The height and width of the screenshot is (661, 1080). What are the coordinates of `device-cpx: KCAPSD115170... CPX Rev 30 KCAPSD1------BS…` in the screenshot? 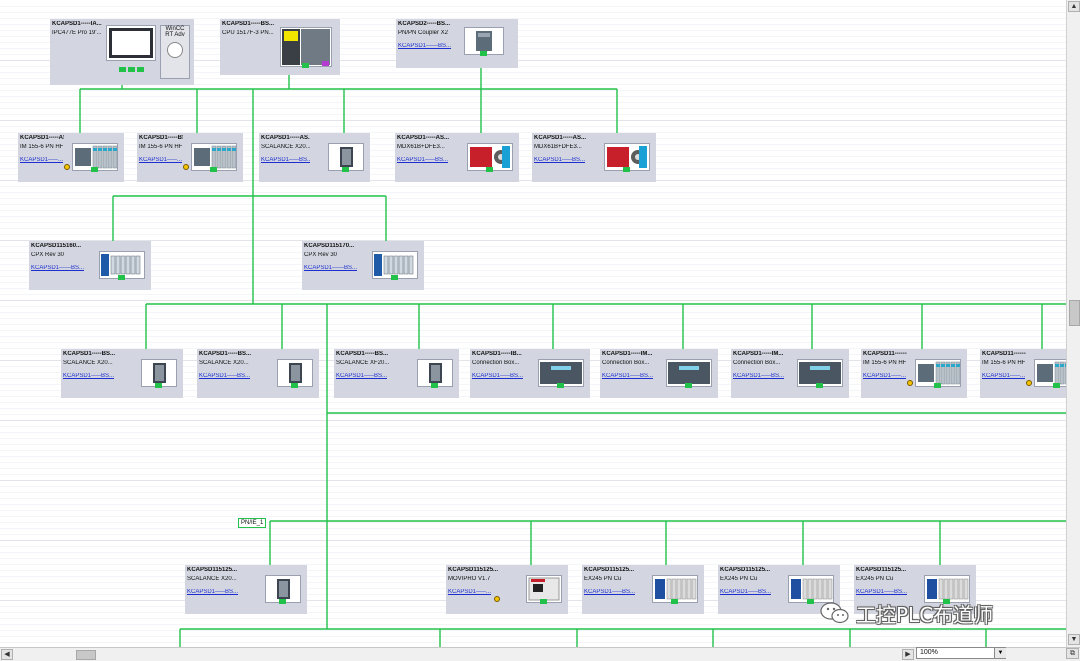 It's located at (363, 265).